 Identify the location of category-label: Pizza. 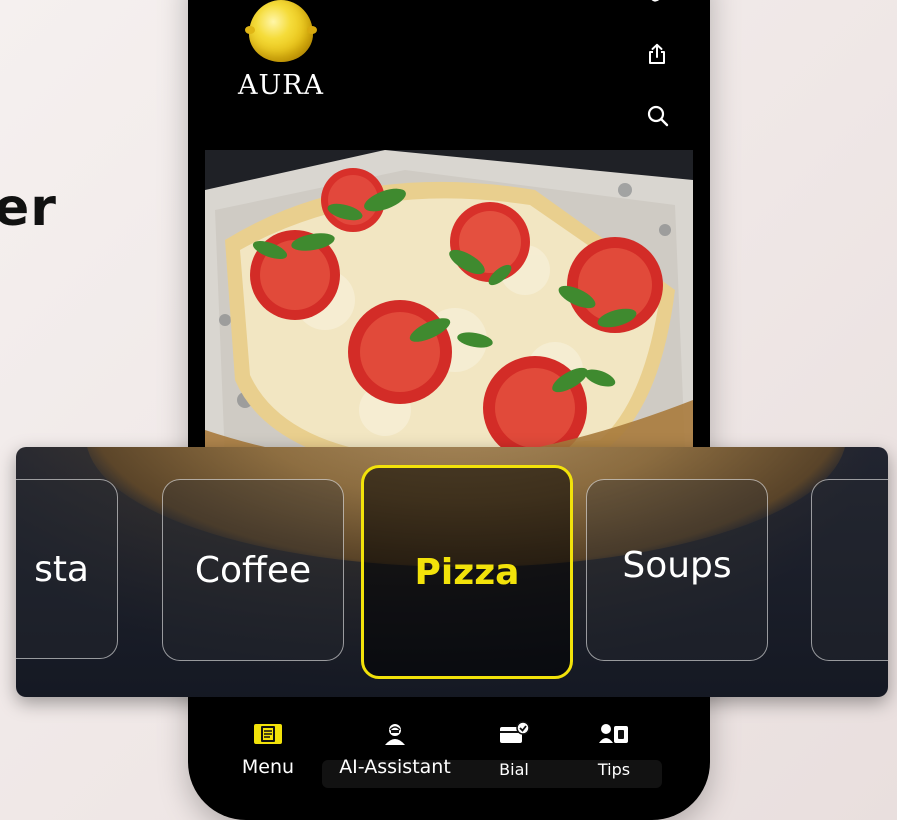
(467, 572).